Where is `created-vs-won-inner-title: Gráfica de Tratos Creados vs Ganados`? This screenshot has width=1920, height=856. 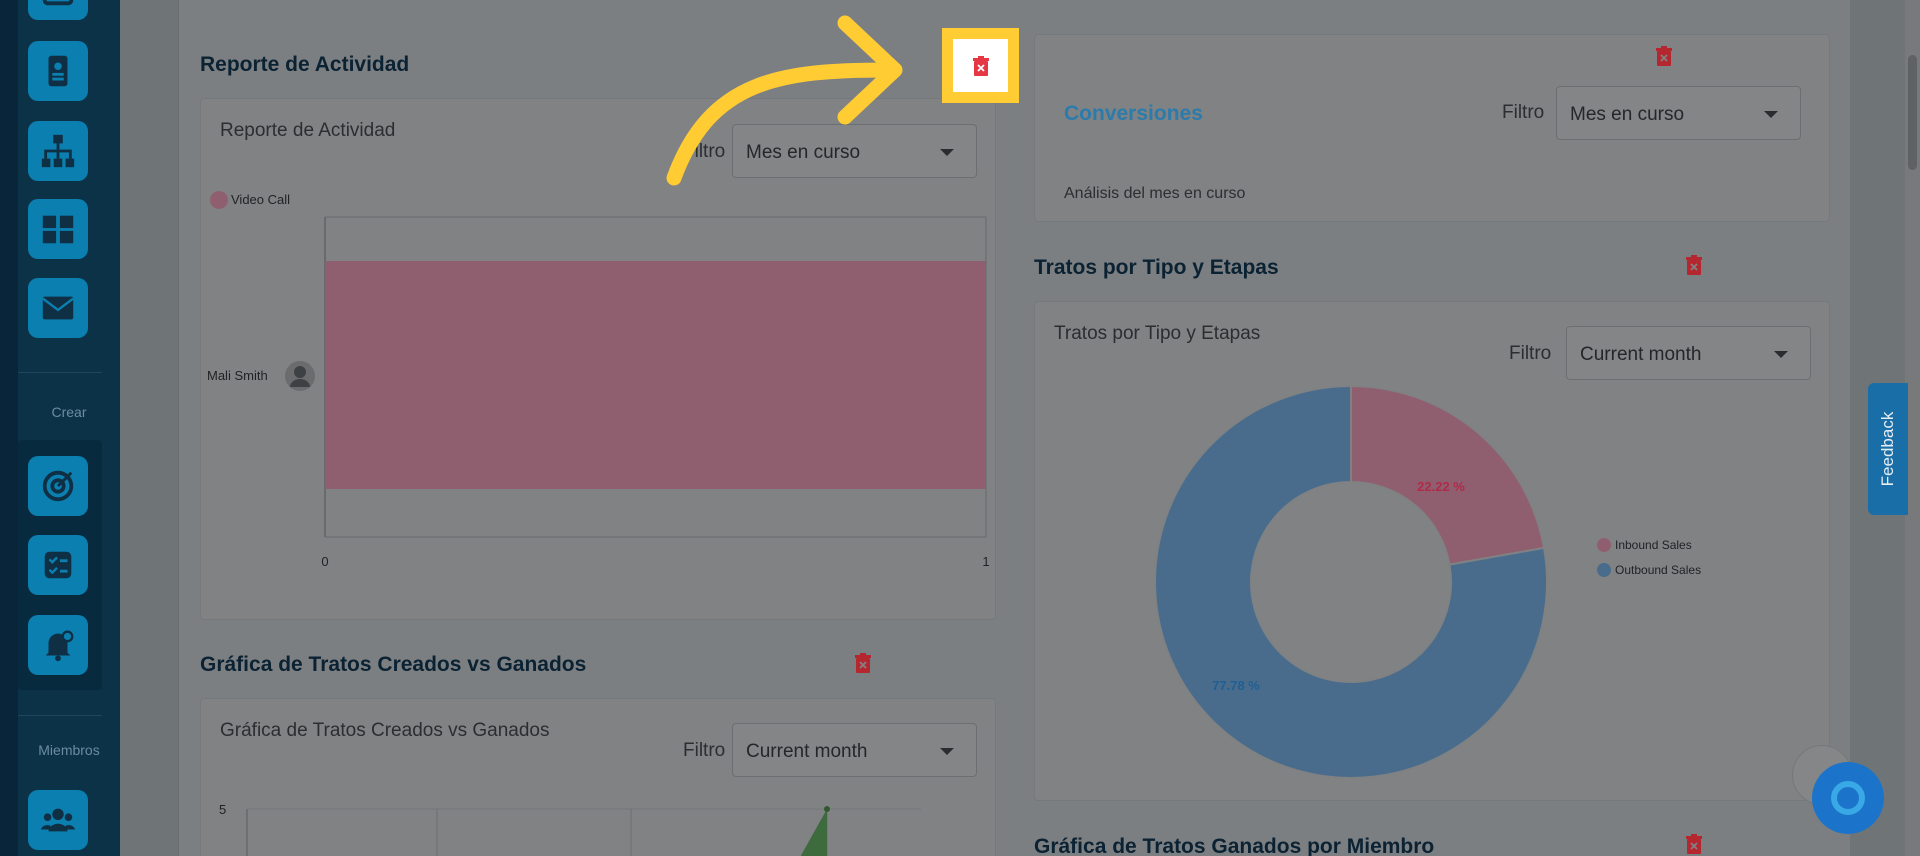 created-vs-won-inner-title: Gráfica de Tratos Creados vs Ganados is located at coordinates (385, 730).